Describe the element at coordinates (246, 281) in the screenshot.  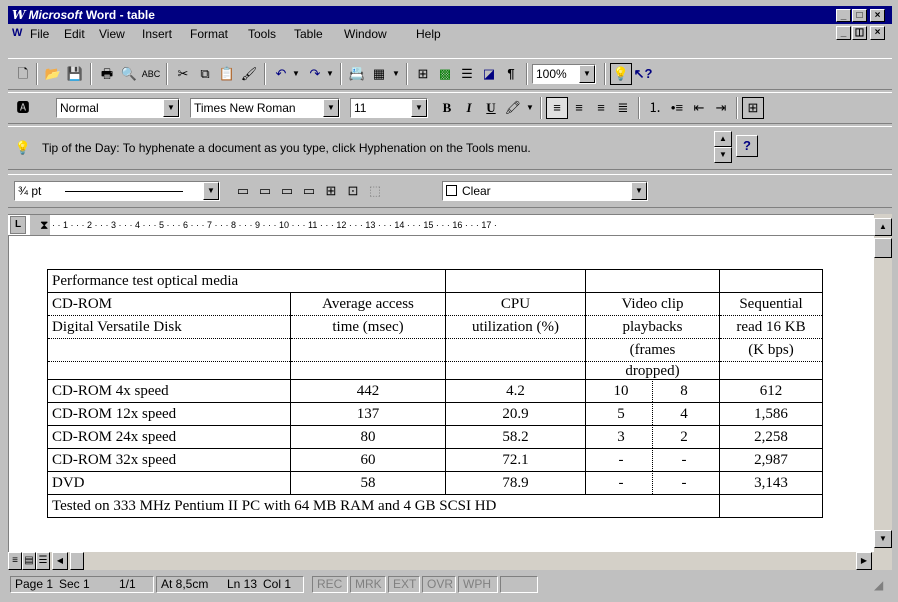
I see `table-title: Performance test optical media` at that location.